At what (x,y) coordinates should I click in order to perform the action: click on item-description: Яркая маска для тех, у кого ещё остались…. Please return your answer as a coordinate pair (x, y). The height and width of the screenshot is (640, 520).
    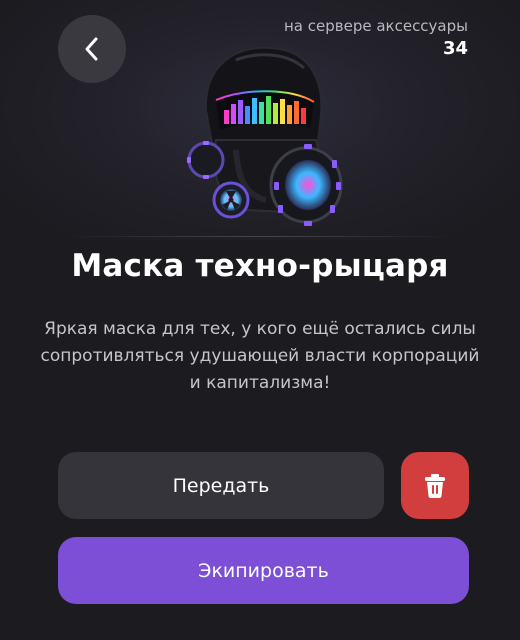
    Looking at the image, I should click on (260, 356).